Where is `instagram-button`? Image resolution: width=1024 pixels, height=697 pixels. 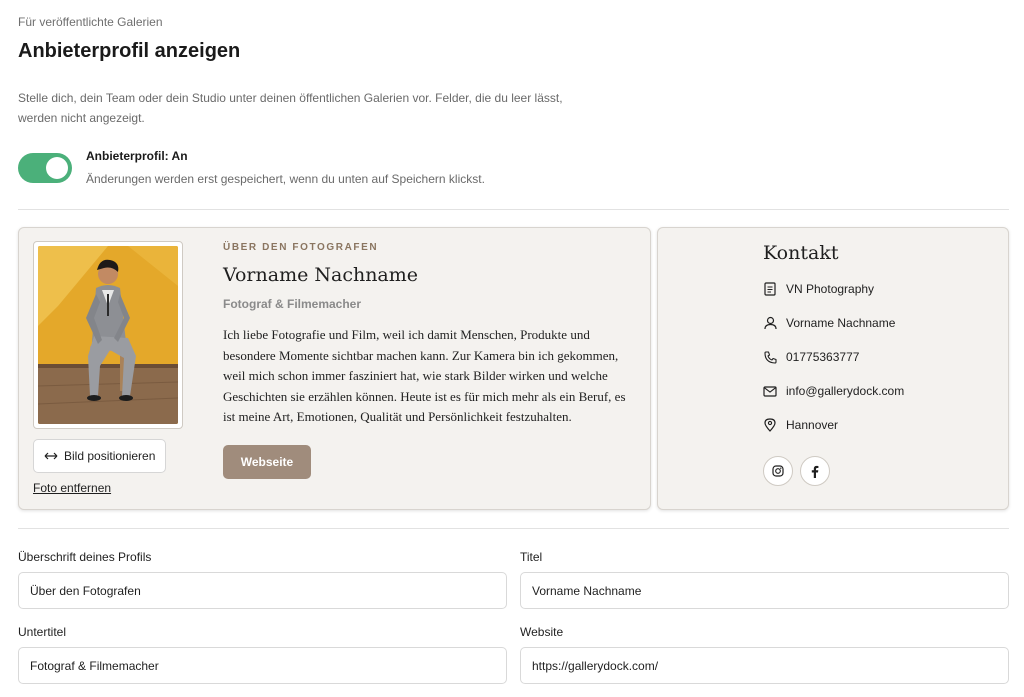 instagram-button is located at coordinates (778, 471).